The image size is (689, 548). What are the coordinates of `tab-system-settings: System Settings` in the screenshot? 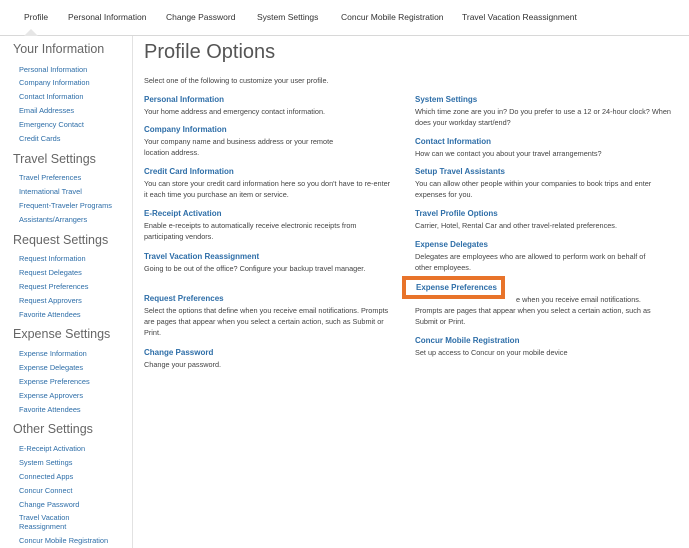 It's located at (287, 17).